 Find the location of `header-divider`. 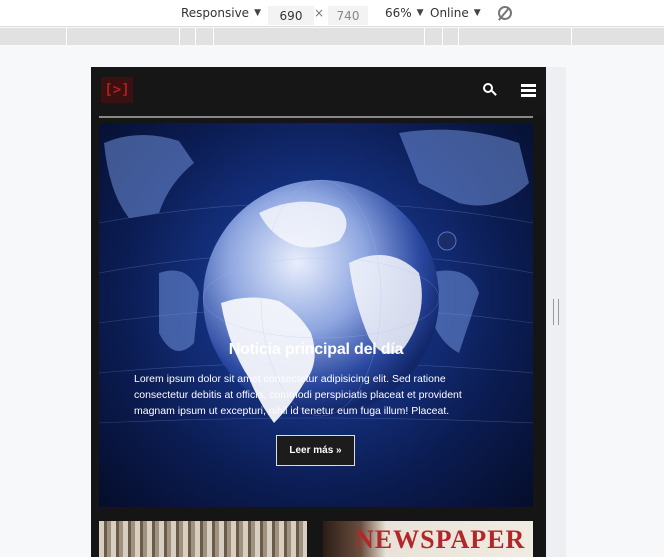

header-divider is located at coordinates (316, 117).